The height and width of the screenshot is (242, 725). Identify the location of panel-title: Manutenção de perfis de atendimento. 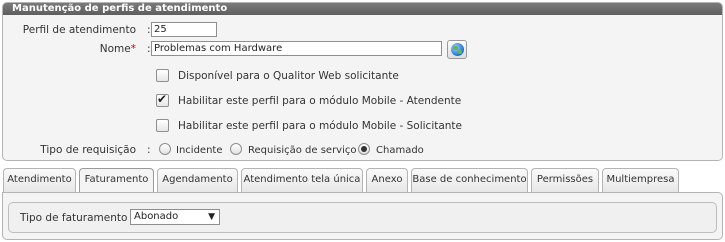
(362, 9).